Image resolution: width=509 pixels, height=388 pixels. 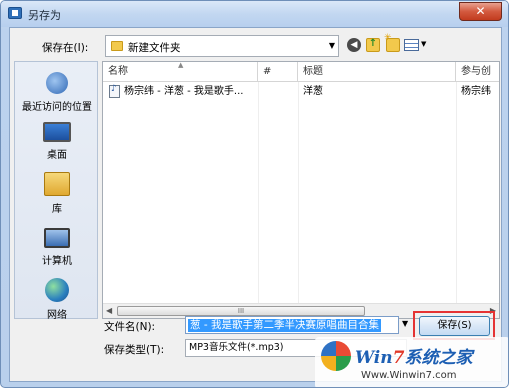 What do you see at coordinates (254, 14) in the screenshot?
I see `title-bar: 另存为 ✕` at bounding box center [254, 14].